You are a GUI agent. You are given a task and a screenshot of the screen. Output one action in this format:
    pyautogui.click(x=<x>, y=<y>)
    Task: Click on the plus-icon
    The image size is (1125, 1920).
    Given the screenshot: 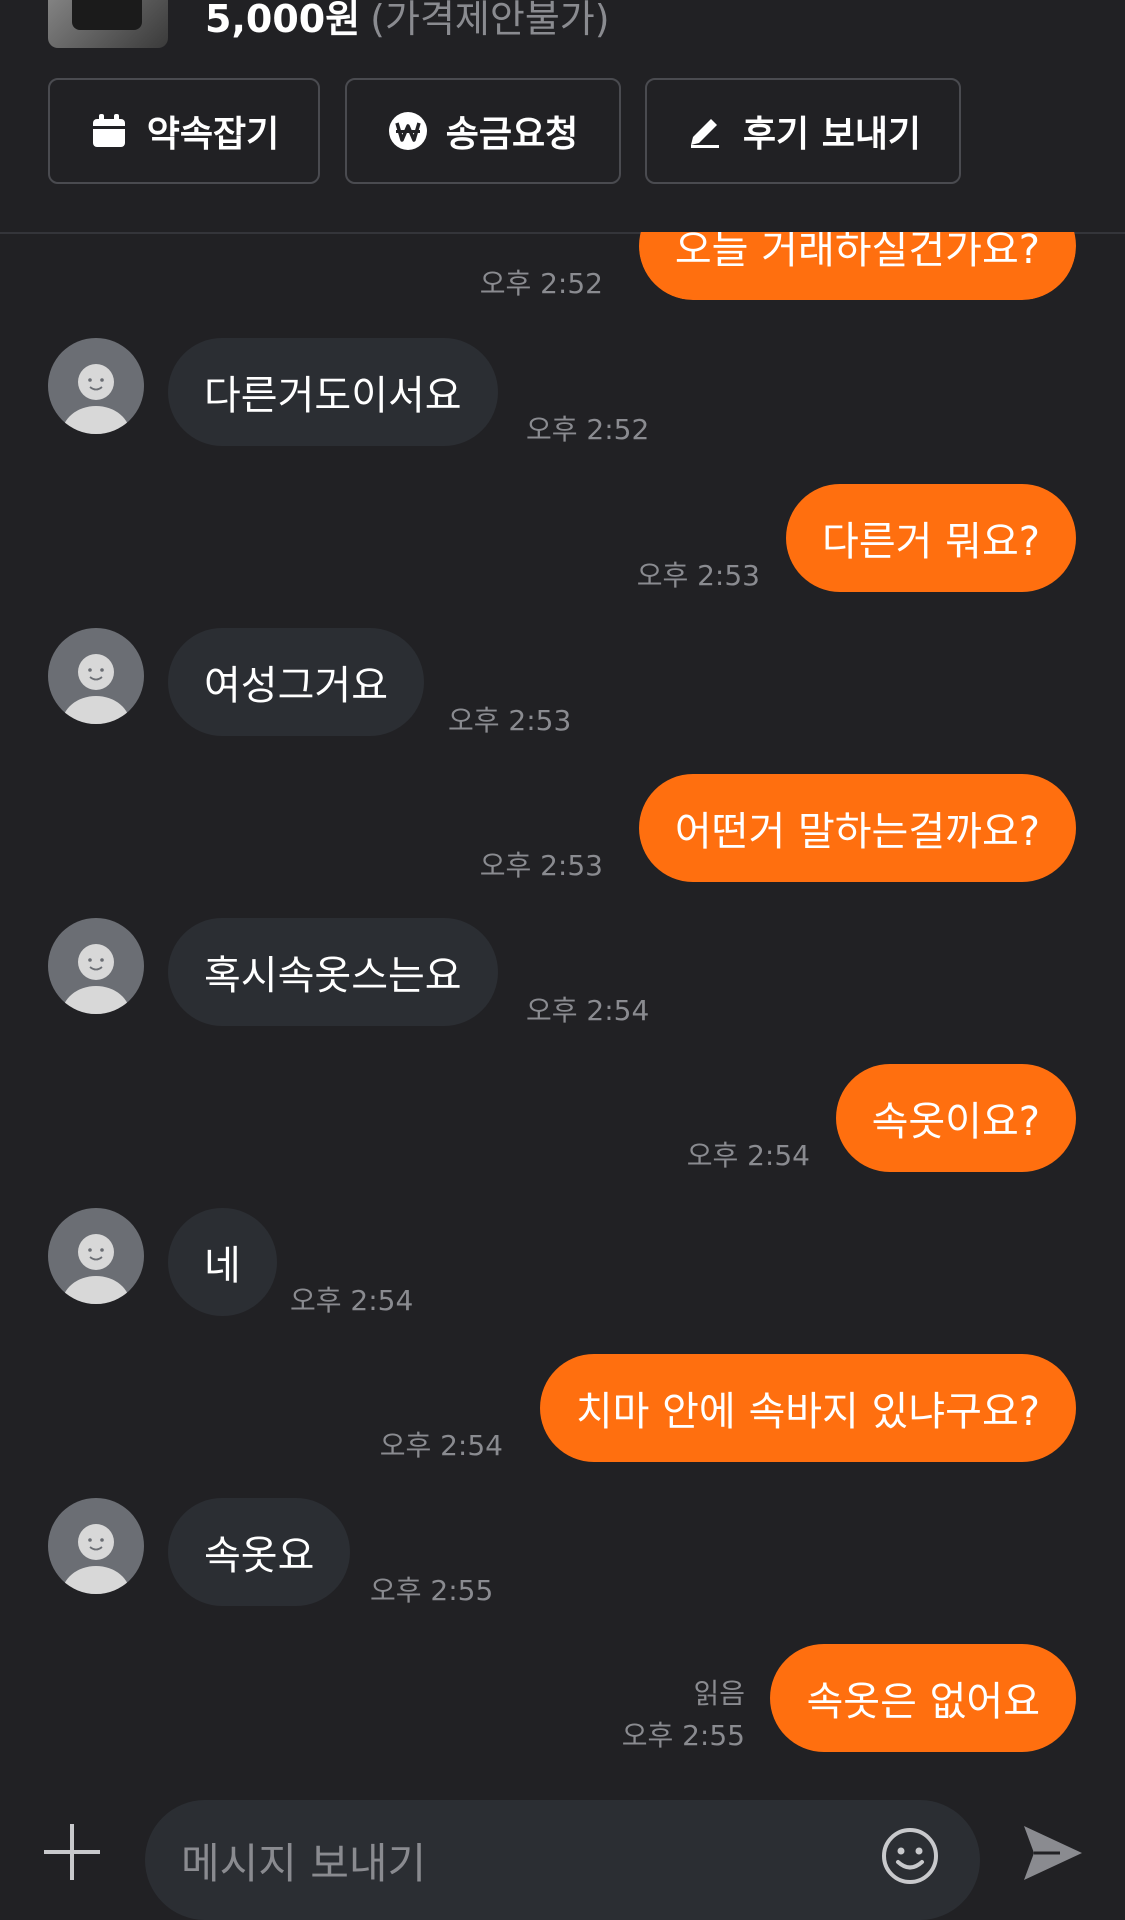 What is the action you would take?
    pyautogui.click(x=72, y=1852)
    